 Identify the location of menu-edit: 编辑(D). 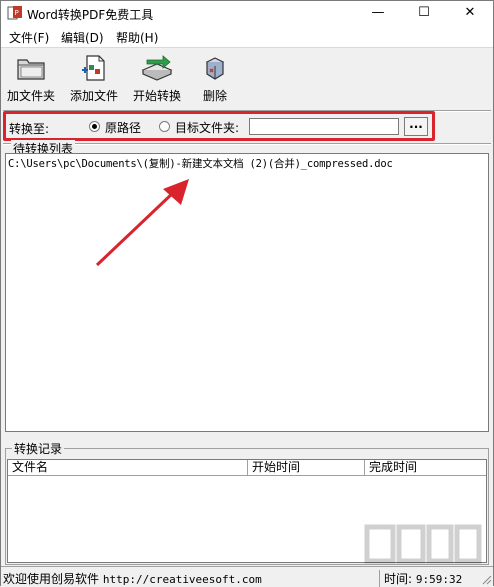
(82, 37).